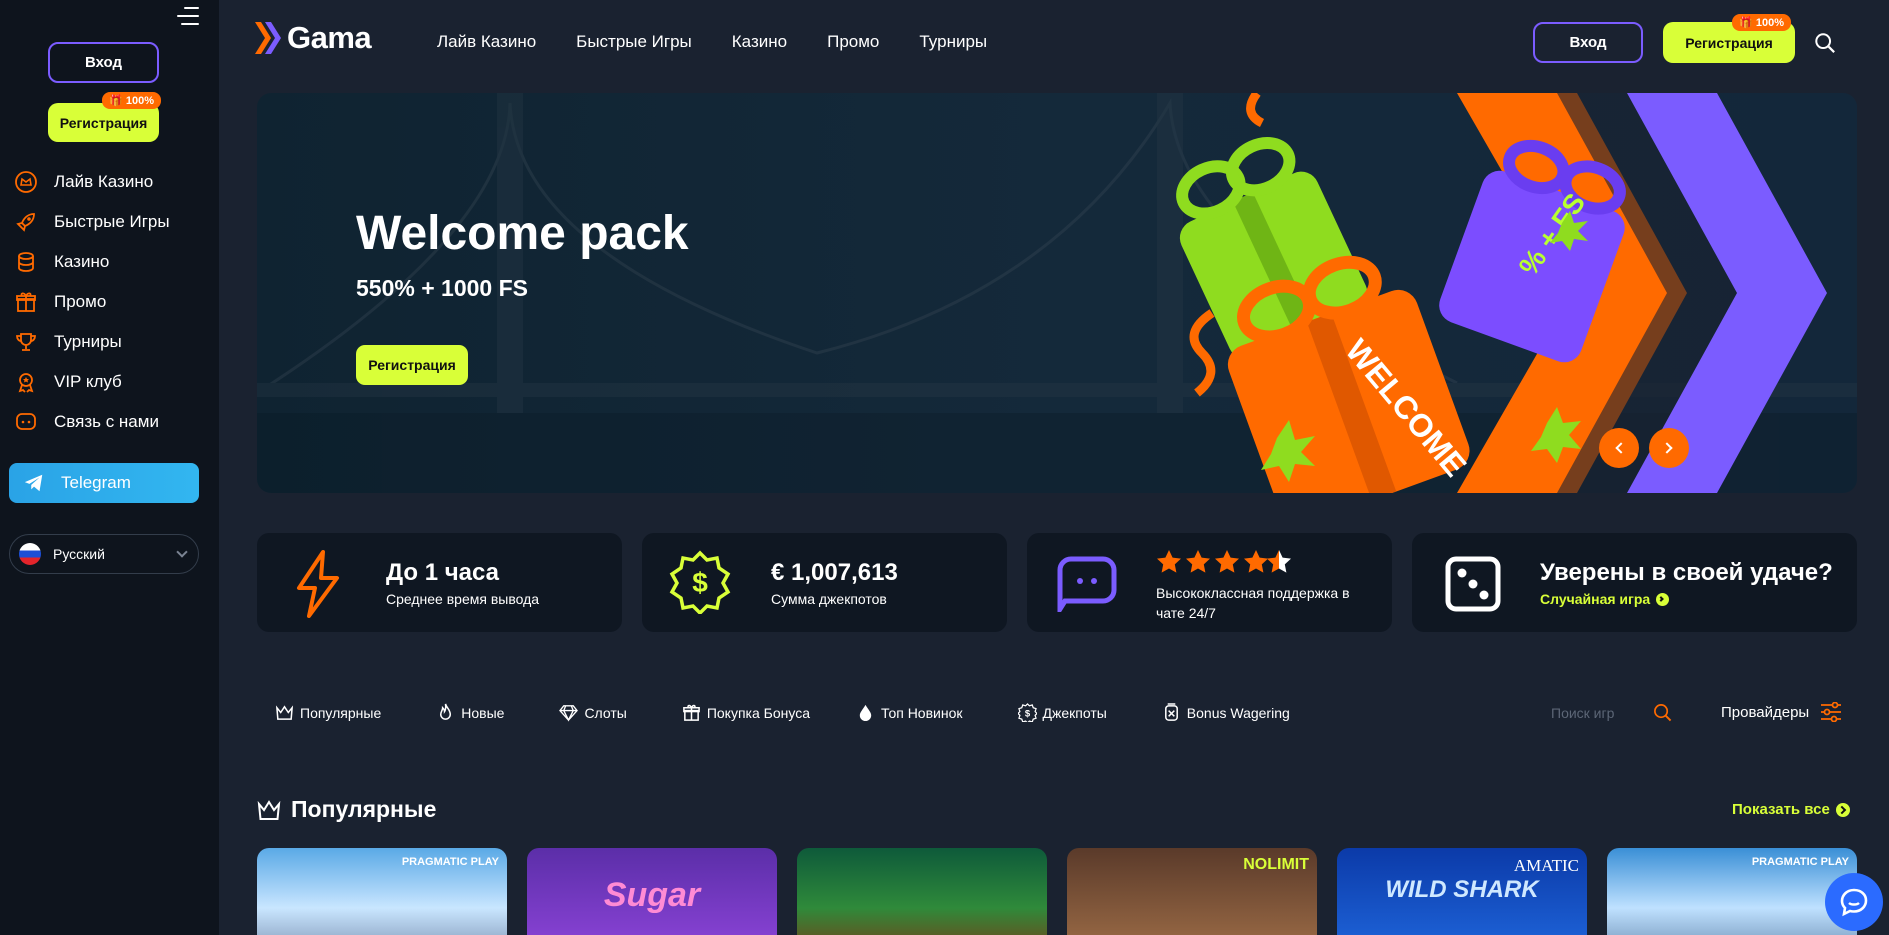 The width and height of the screenshot is (1889, 935). I want to click on diamond-icon, so click(569, 713).